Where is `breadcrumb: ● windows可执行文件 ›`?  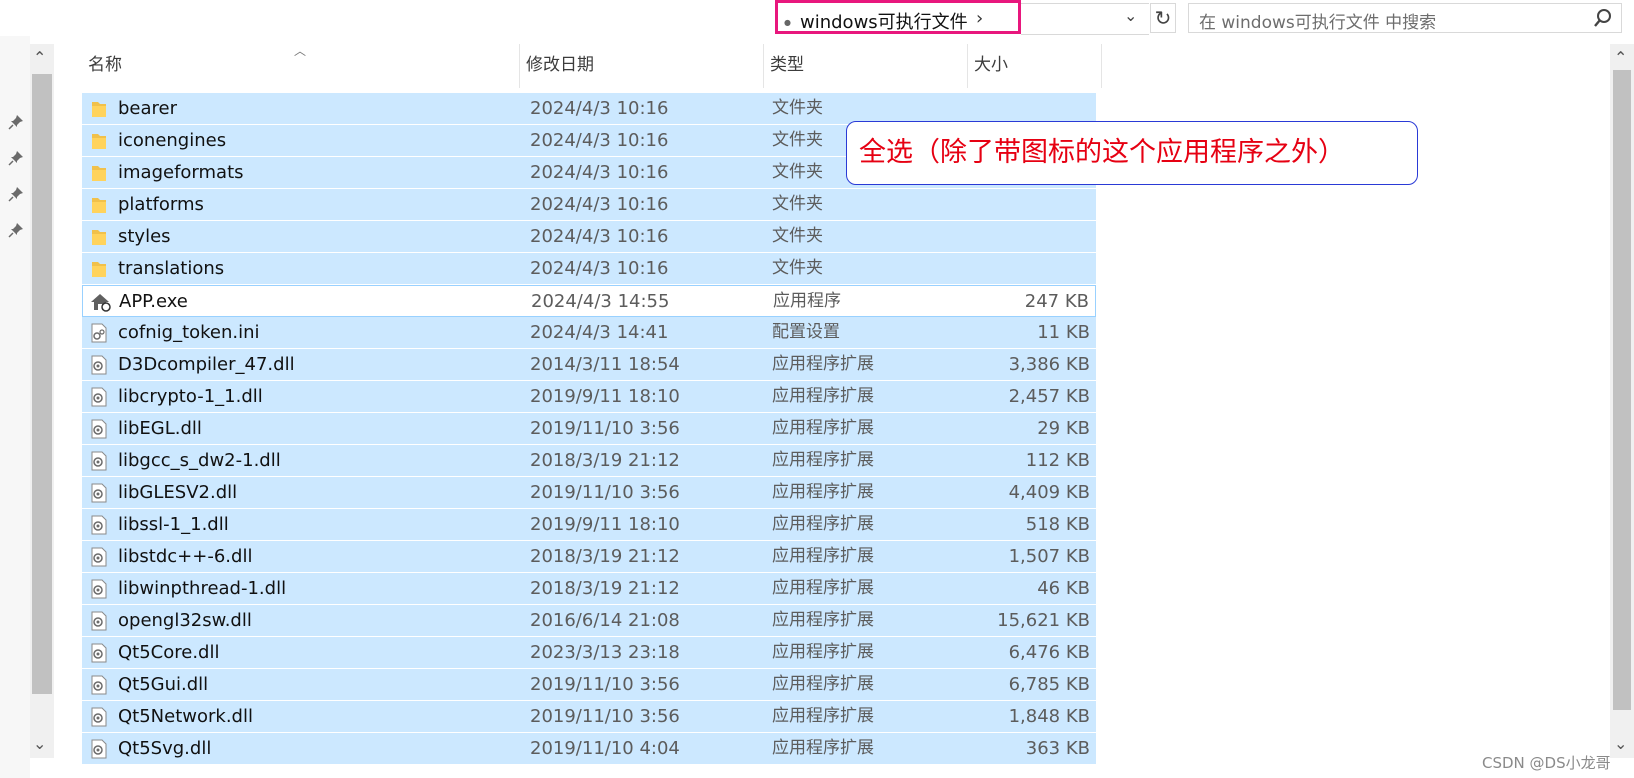 breadcrumb: ● windows可执行文件 › is located at coordinates (898, 17).